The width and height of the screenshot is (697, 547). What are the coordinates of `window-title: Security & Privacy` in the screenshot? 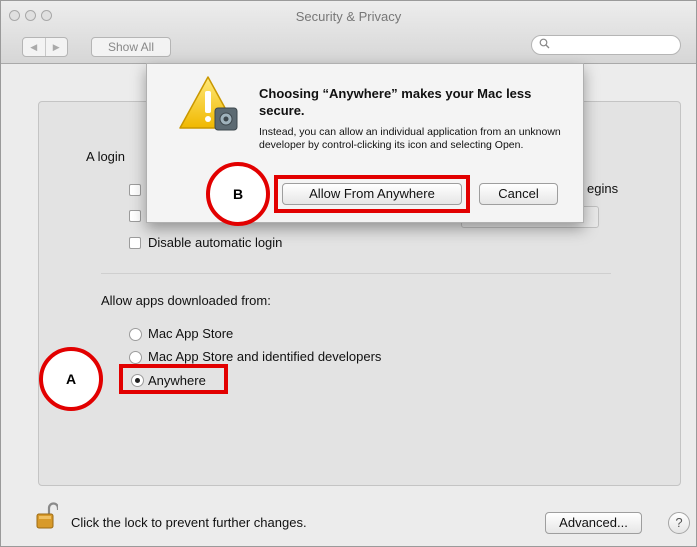 It's located at (348, 16).